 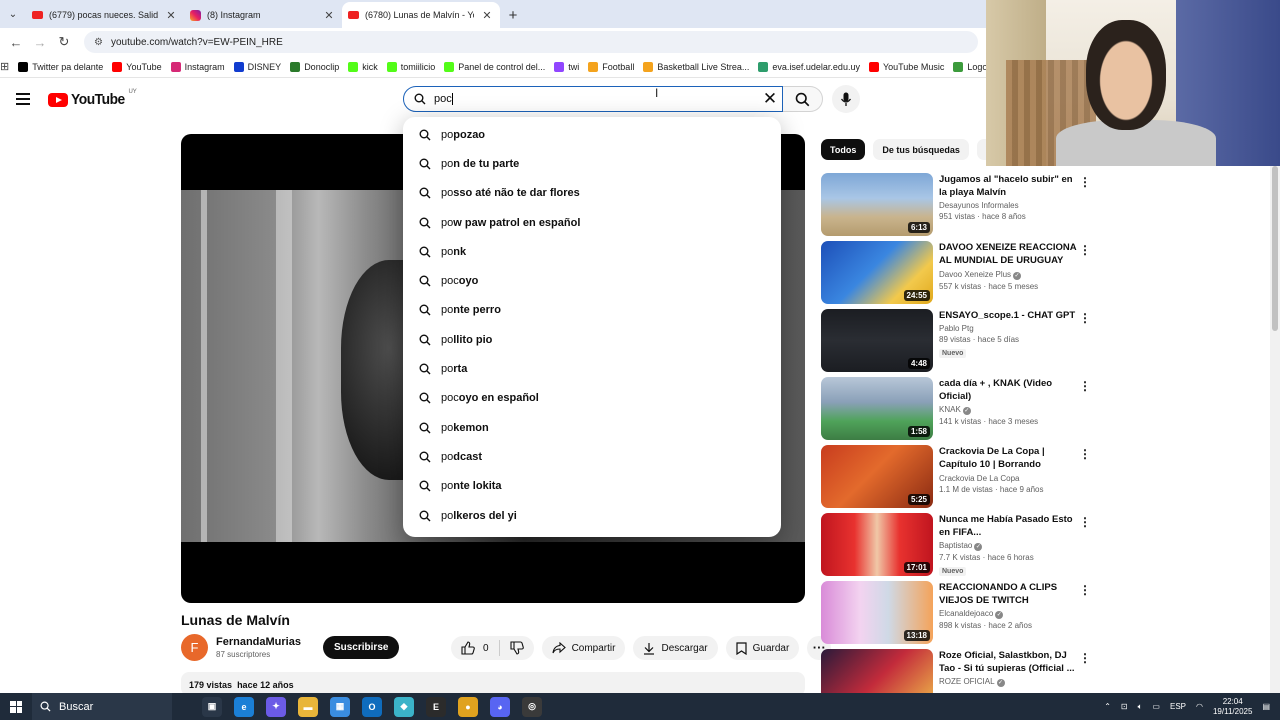 What do you see at coordinates (314, 66) in the screenshot?
I see `bookmark-item: Donoclip` at bounding box center [314, 66].